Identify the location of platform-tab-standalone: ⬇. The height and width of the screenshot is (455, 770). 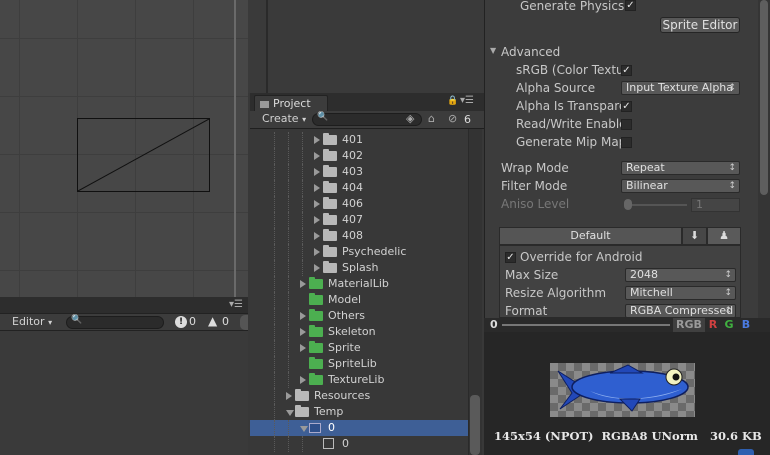
(694, 236).